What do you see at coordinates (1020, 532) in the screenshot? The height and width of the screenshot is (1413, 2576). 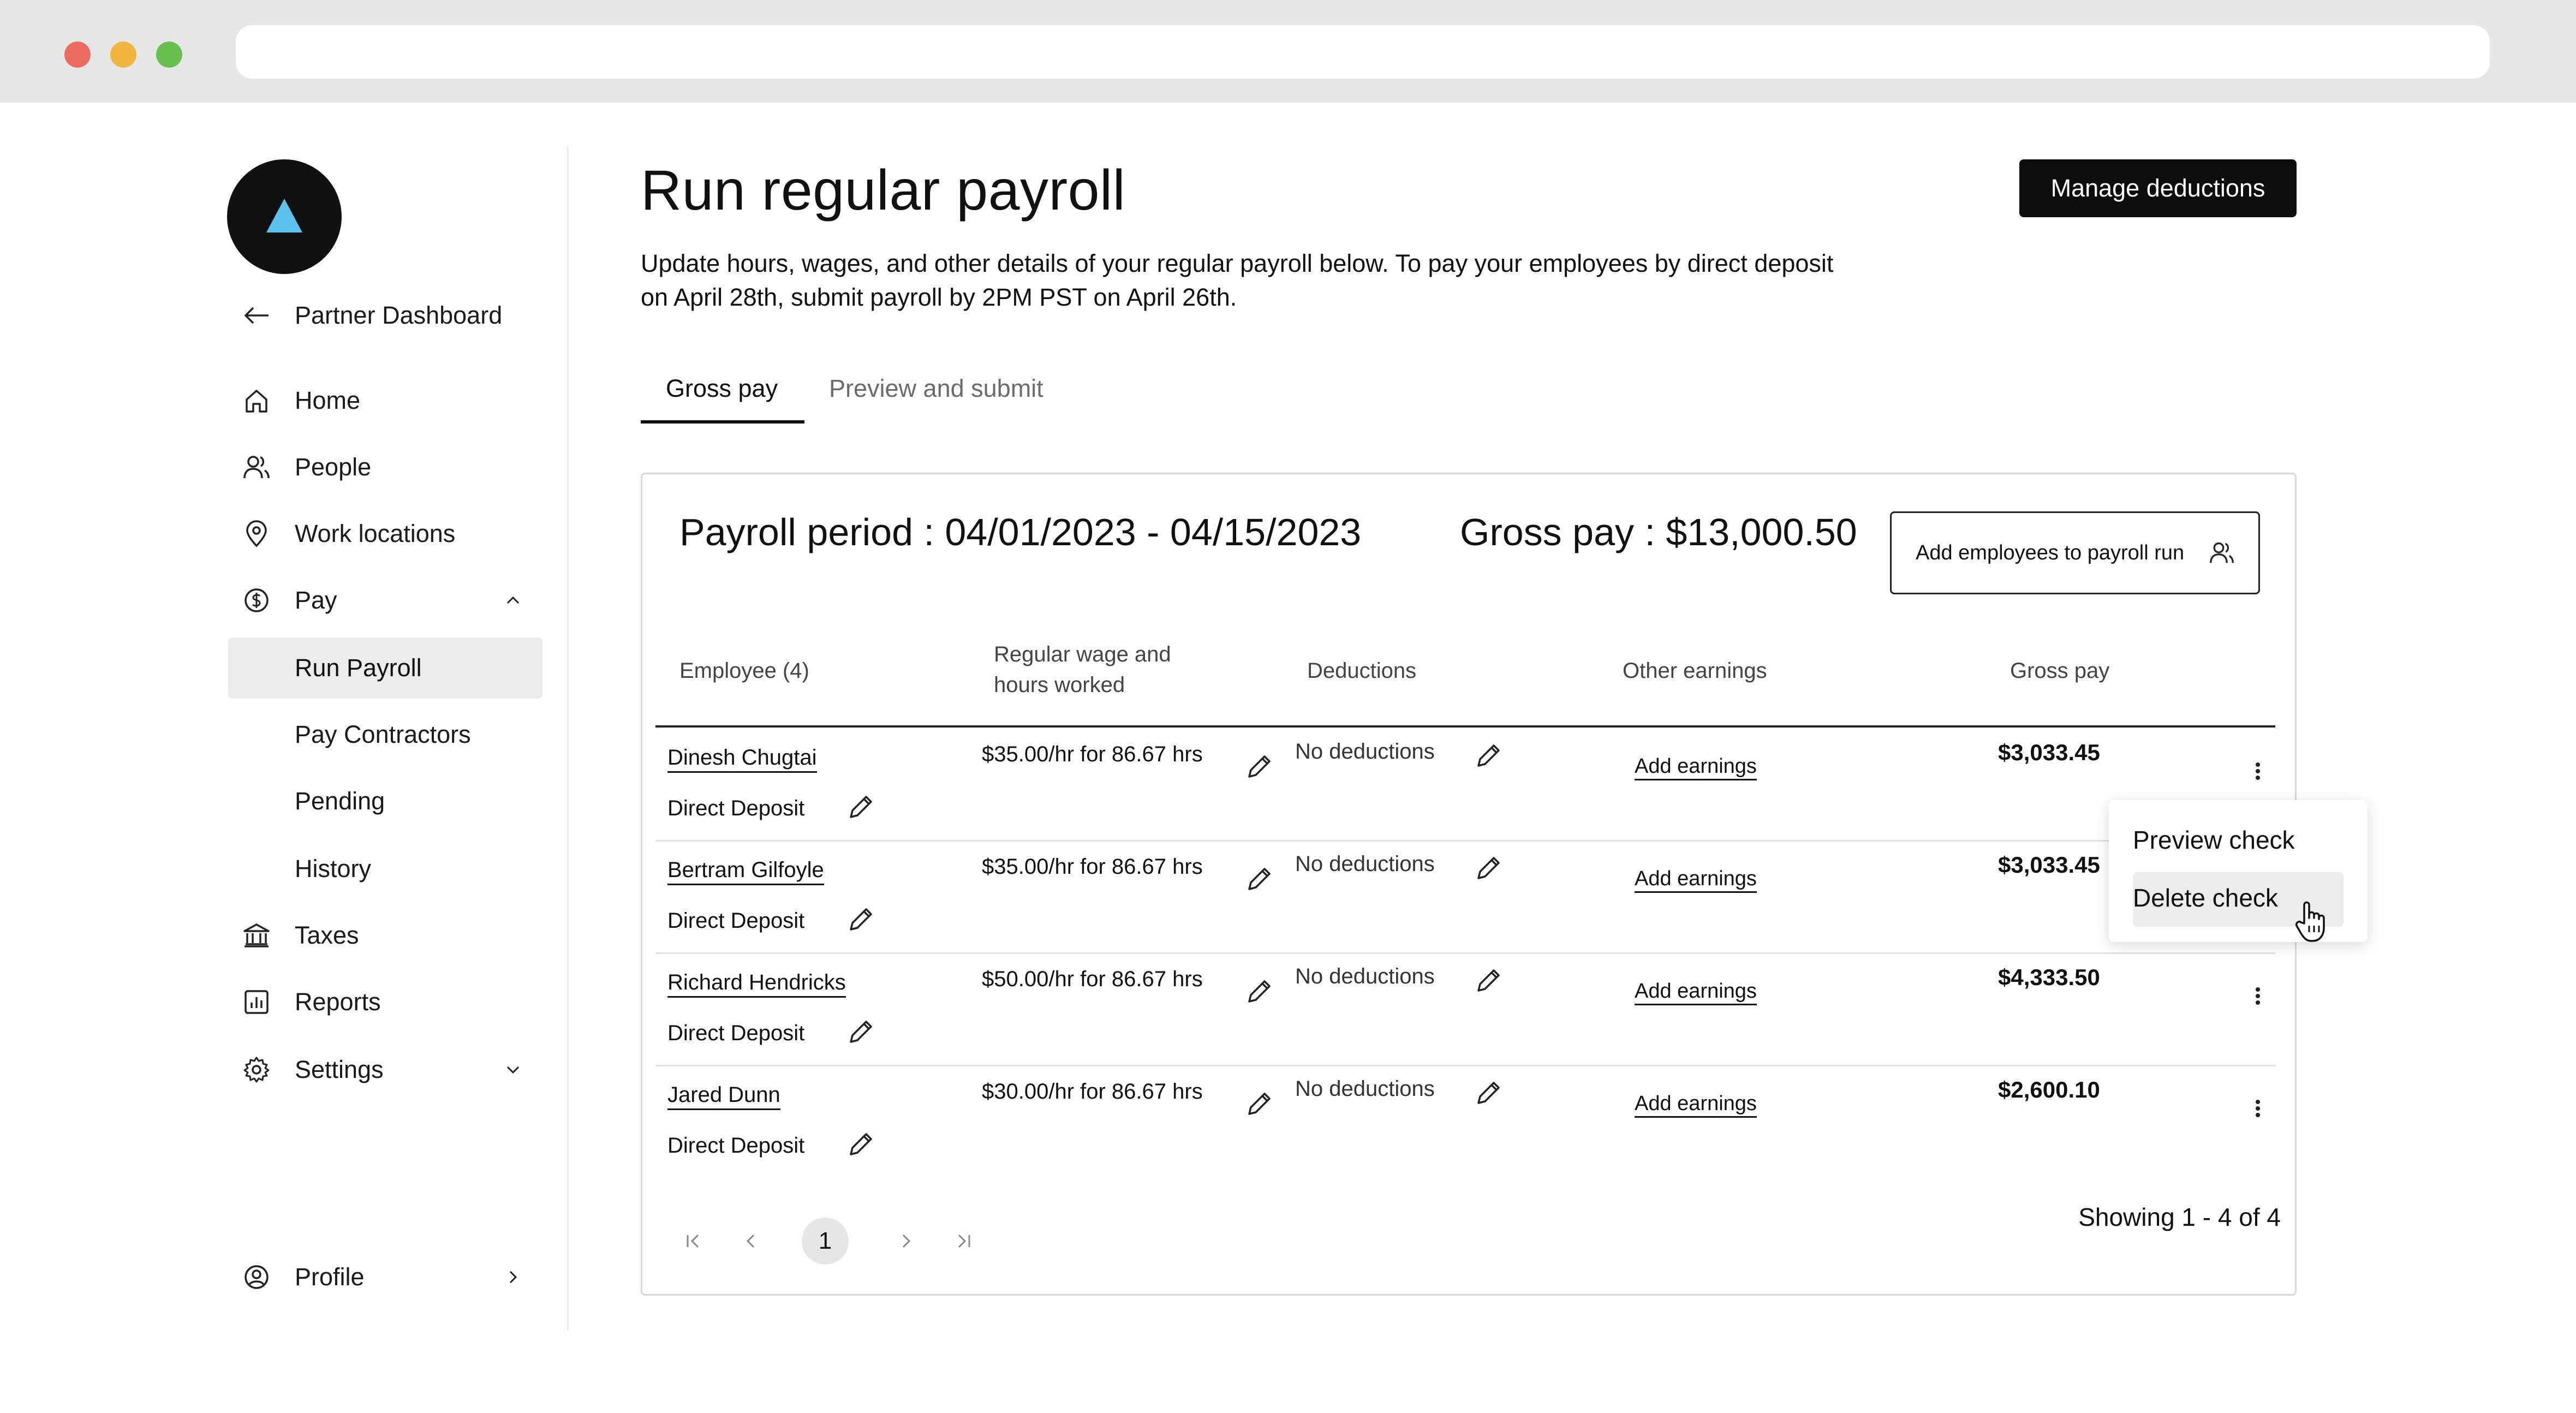 I see `payroll-period: Payroll period : 04/01/2023 - 04/15/2023` at bounding box center [1020, 532].